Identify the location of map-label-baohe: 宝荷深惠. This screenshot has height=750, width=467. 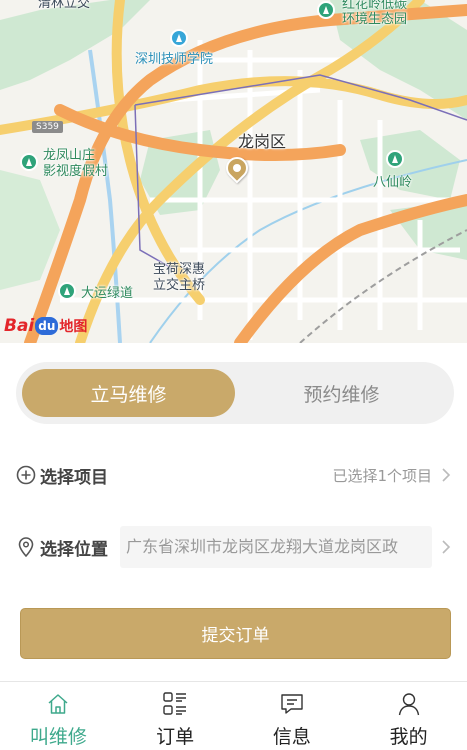
(179, 269).